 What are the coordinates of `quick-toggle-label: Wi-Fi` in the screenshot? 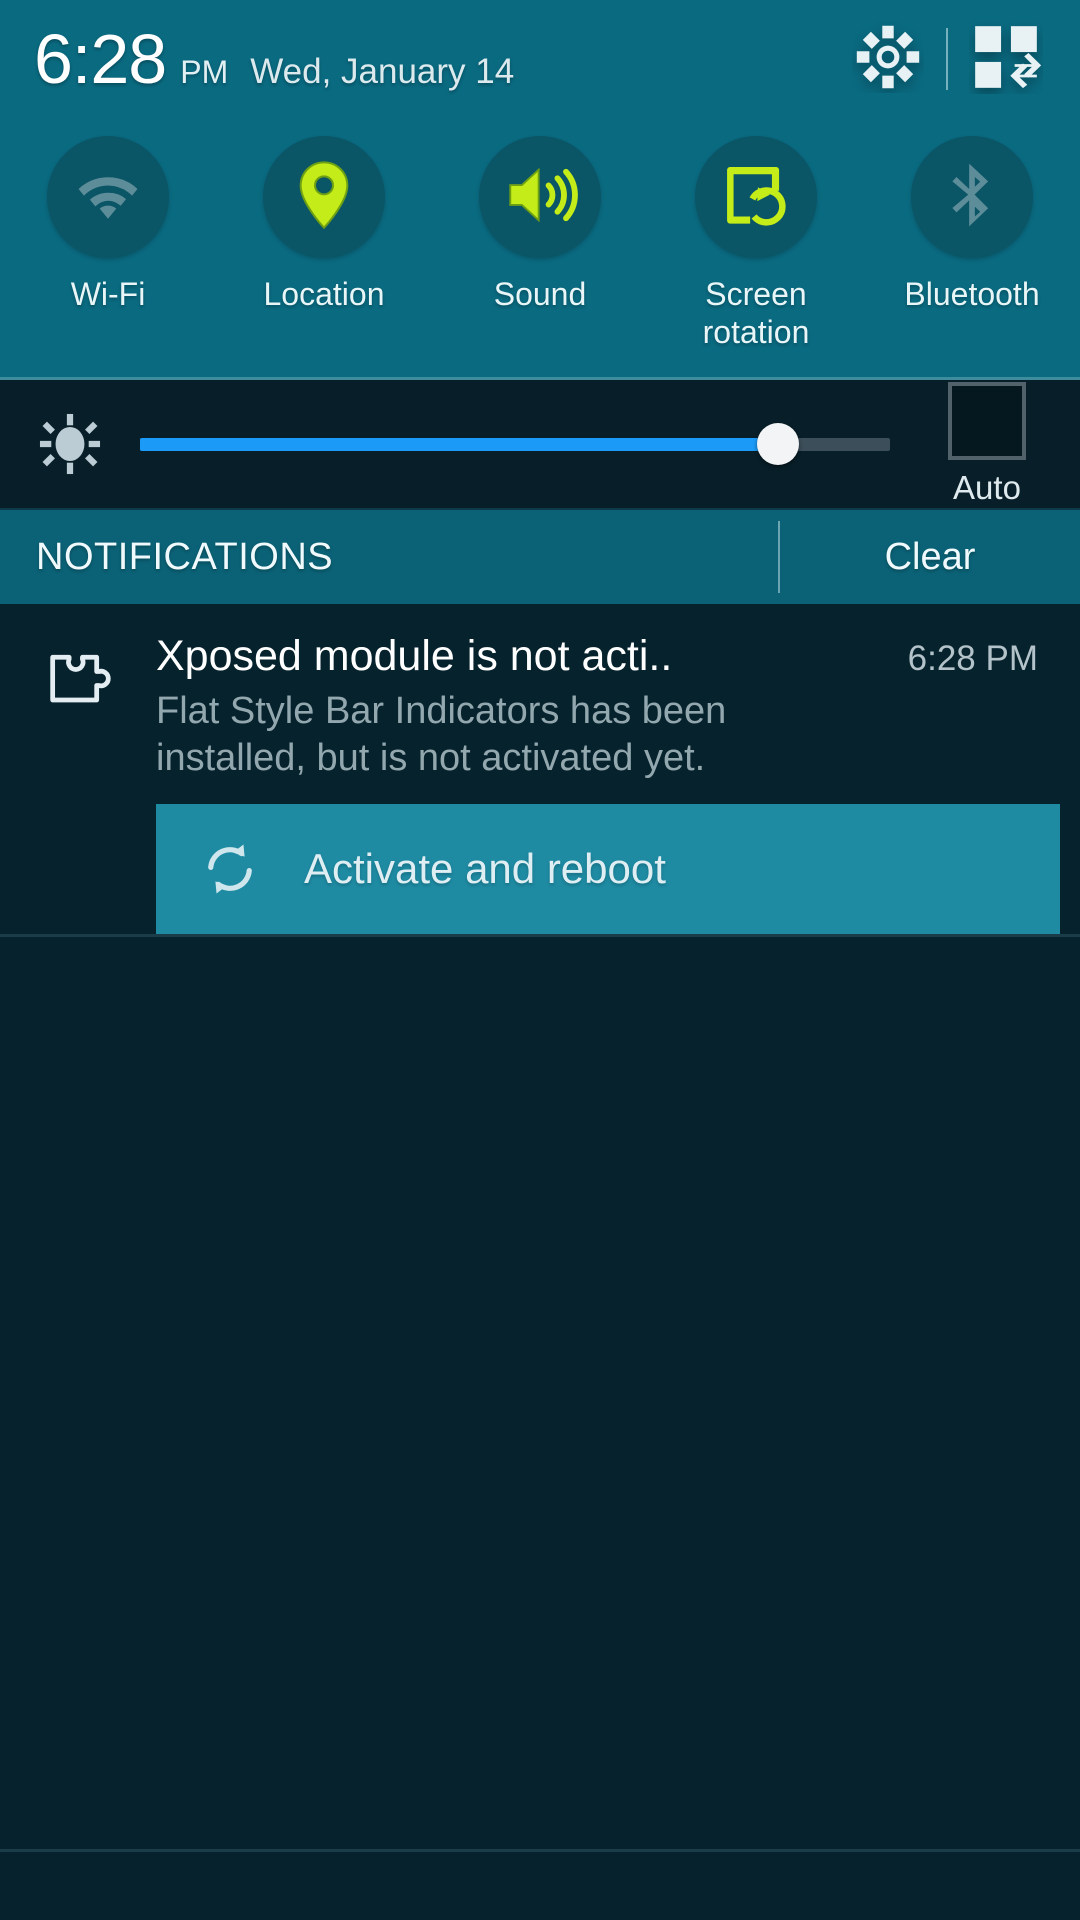 It's located at (108, 294).